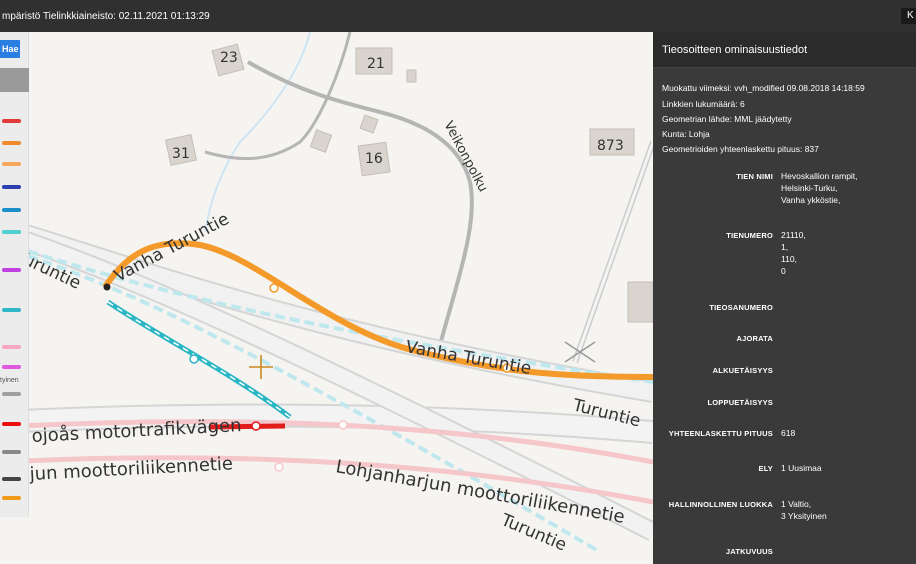 Image resolution: width=916 pixels, height=564 pixels. I want to click on search-button: Hae, so click(10, 49).